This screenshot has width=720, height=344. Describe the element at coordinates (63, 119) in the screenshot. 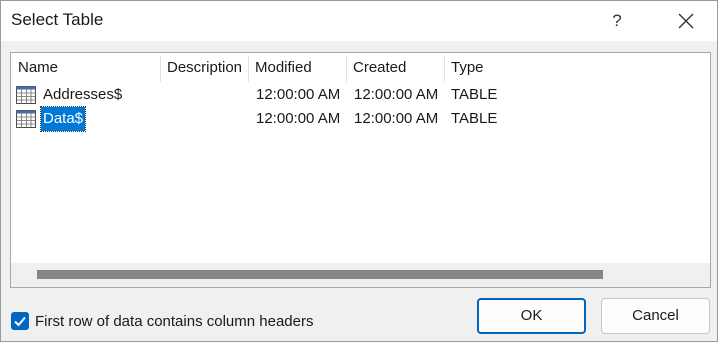

I see `row-name: Data$` at that location.